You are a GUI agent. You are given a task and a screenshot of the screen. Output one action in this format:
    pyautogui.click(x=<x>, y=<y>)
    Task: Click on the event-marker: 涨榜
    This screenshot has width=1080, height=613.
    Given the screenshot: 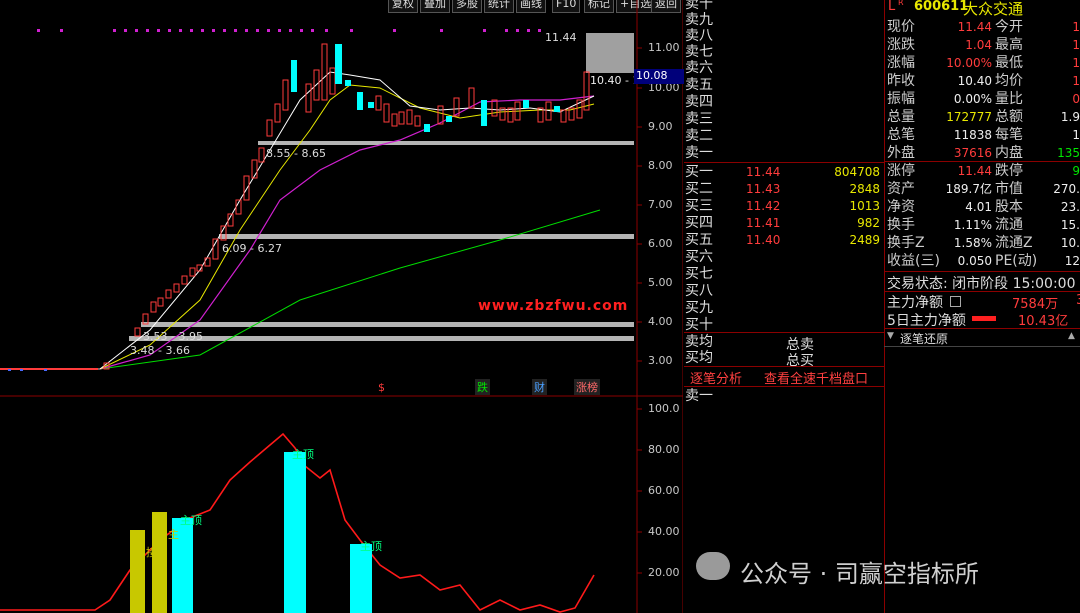 What is the action you would take?
    pyautogui.click(x=587, y=387)
    